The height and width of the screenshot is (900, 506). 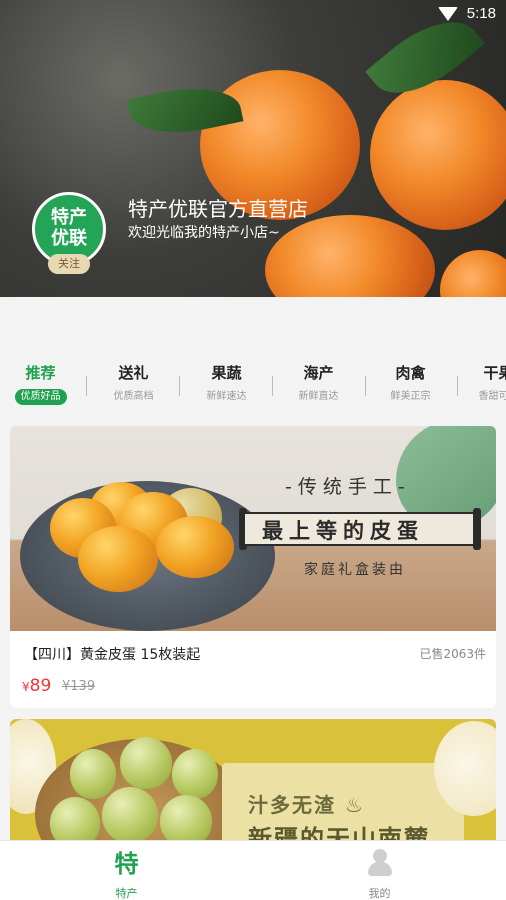 What do you see at coordinates (494, 373) in the screenshot?
I see `tab-label: 干果` at bounding box center [494, 373].